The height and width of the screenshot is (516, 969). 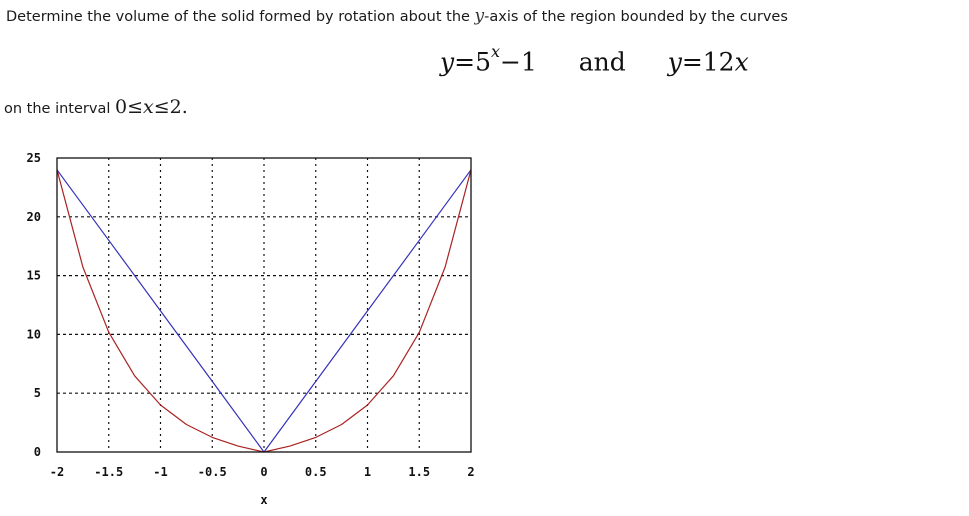 What do you see at coordinates (479, 16) in the screenshot?
I see `axis-variable: y` at bounding box center [479, 16].